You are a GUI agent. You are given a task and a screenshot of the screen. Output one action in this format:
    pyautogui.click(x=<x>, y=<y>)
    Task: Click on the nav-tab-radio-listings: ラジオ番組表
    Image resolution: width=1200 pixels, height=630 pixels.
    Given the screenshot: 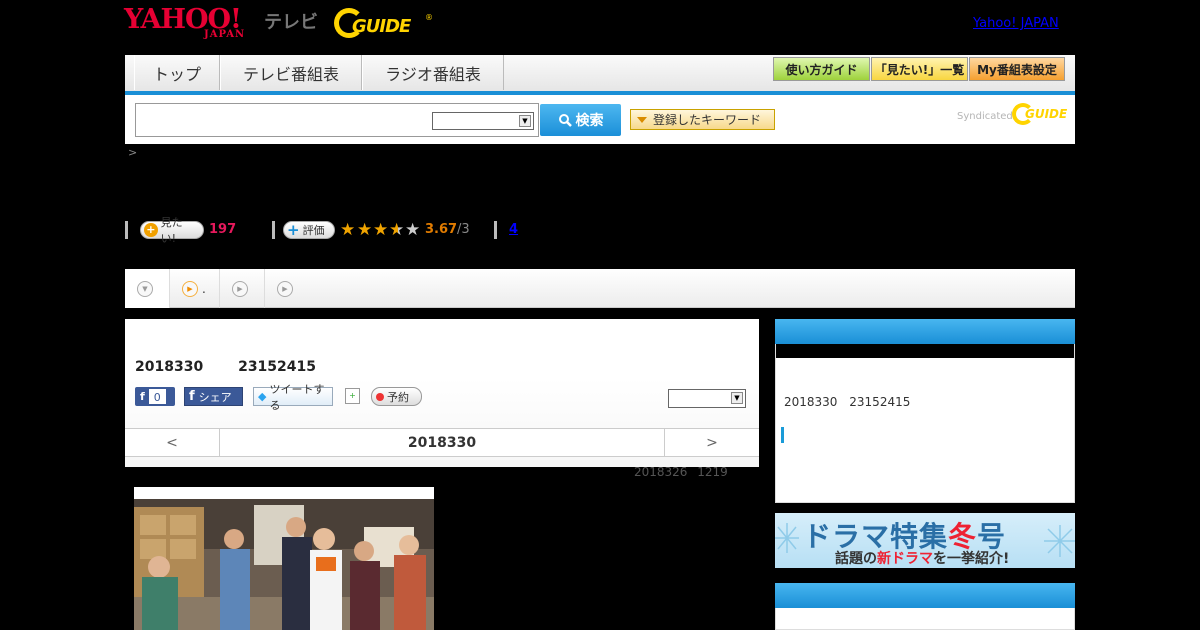 What is the action you would take?
    pyautogui.click(x=433, y=72)
    